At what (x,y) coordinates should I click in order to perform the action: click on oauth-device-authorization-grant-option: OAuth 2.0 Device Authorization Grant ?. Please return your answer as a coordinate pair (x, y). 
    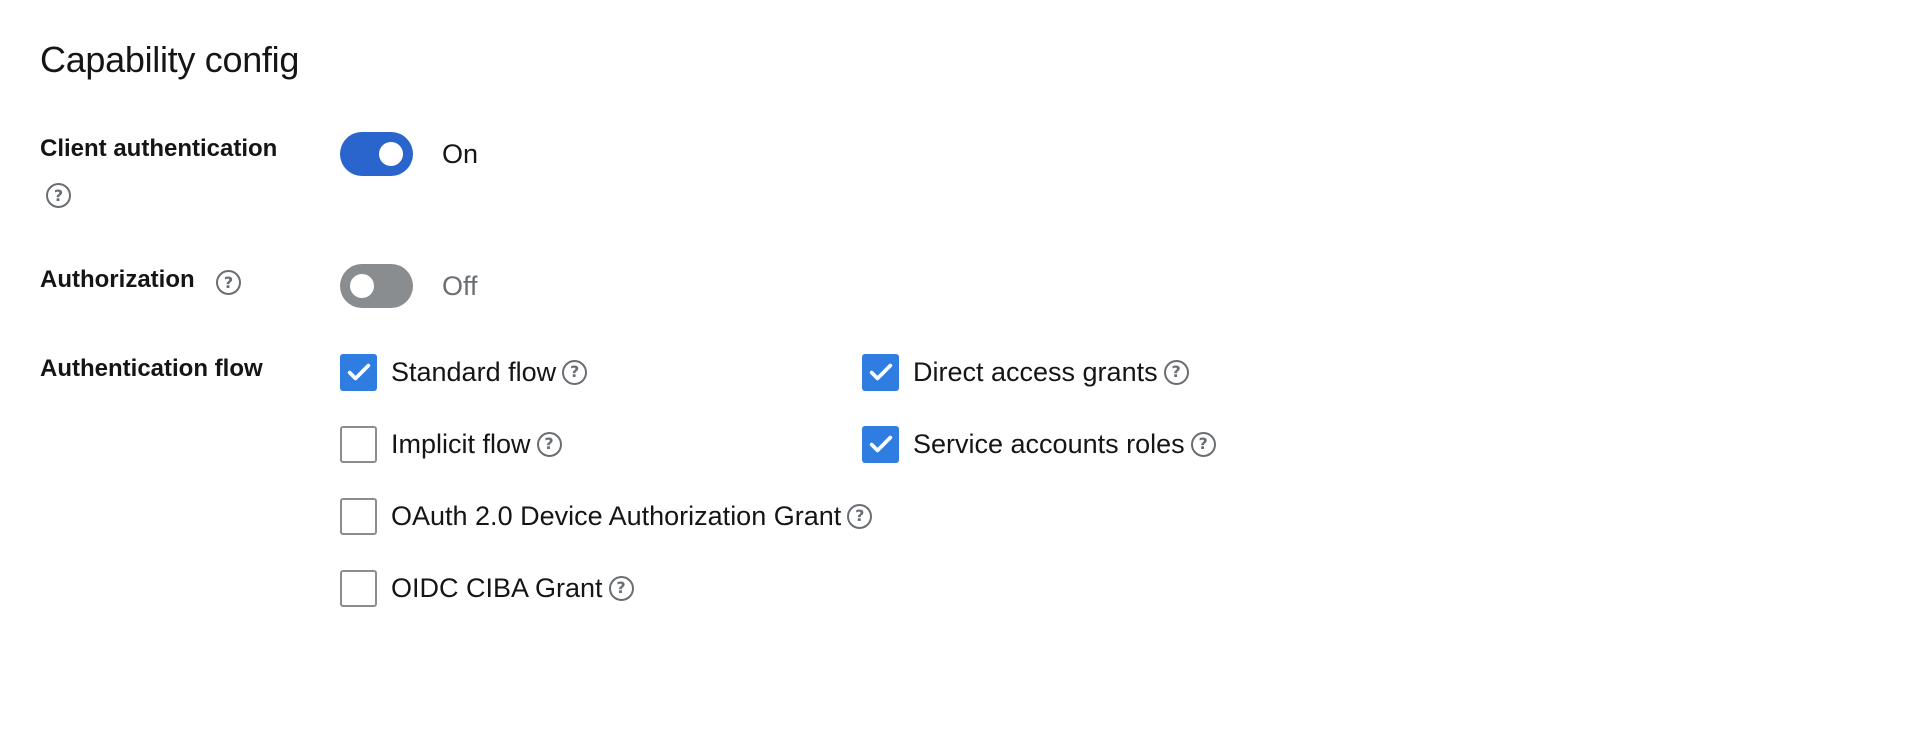
    Looking at the image, I should click on (606, 516).